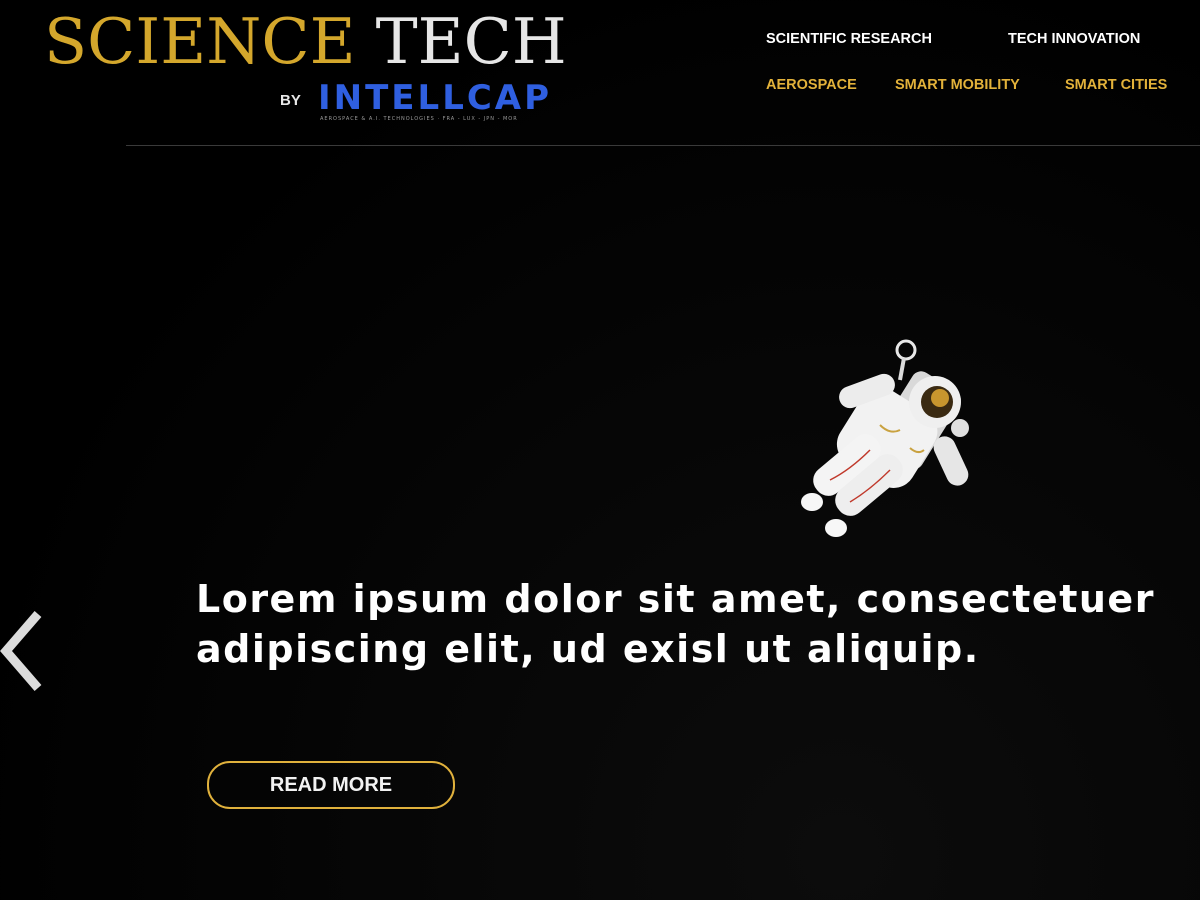 The width and height of the screenshot is (1200, 900). Describe the element at coordinates (290, 100) in the screenshot. I see `logo-by-text: BY` at that location.